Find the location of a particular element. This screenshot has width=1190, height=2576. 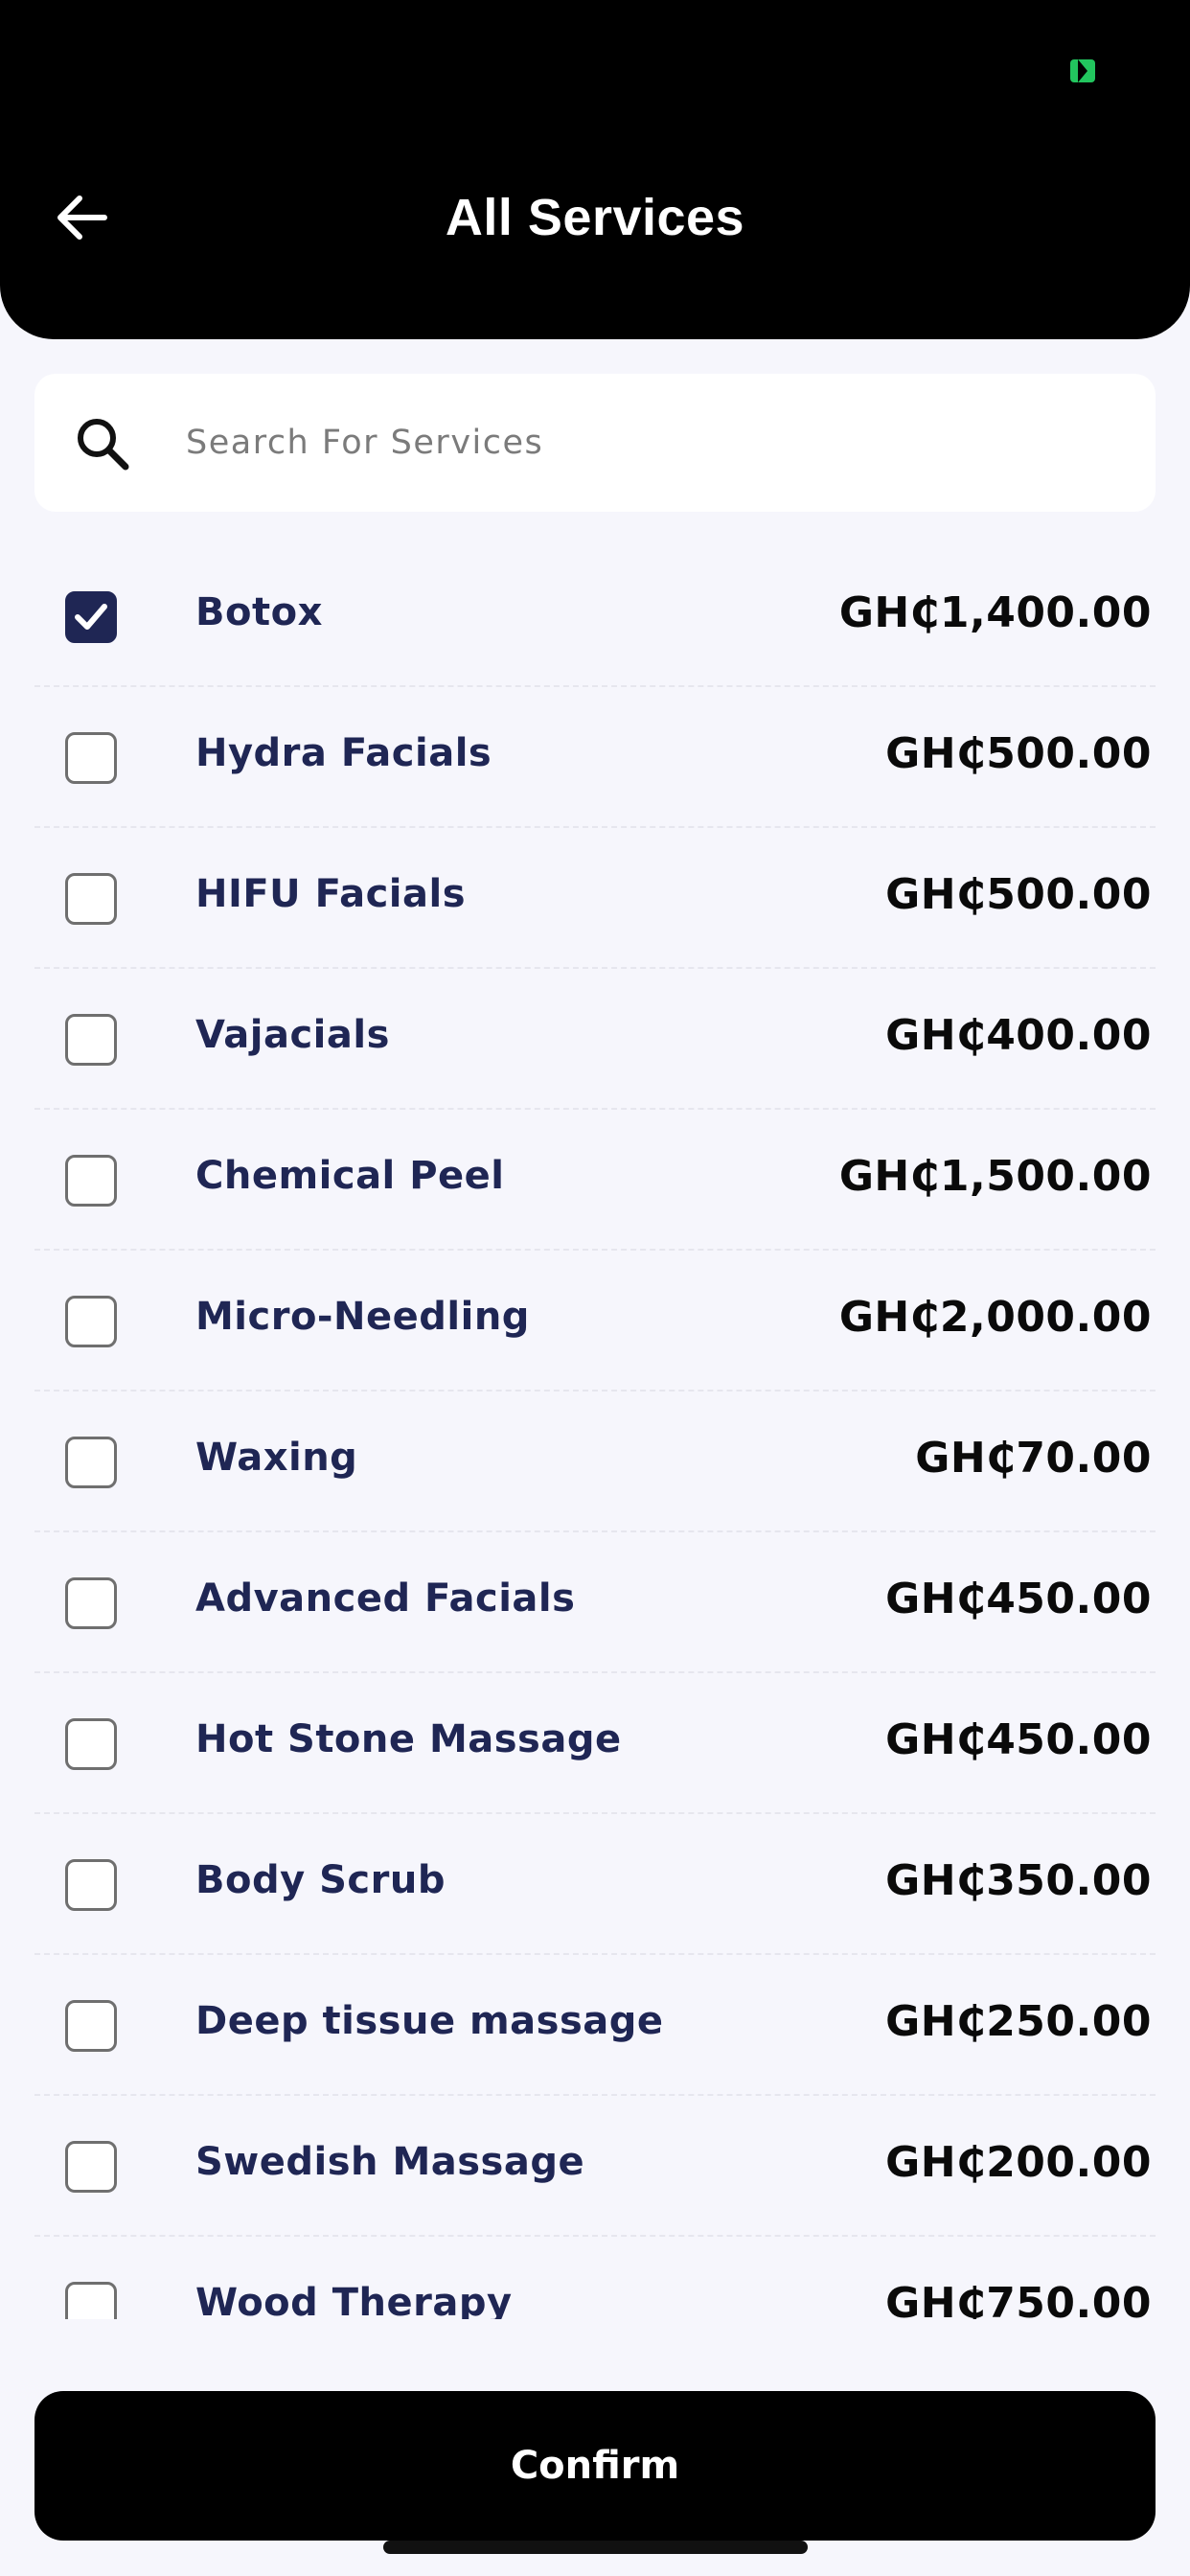

service-row: Hot Stone Massage GH₵450.00 is located at coordinates (595, 1743).